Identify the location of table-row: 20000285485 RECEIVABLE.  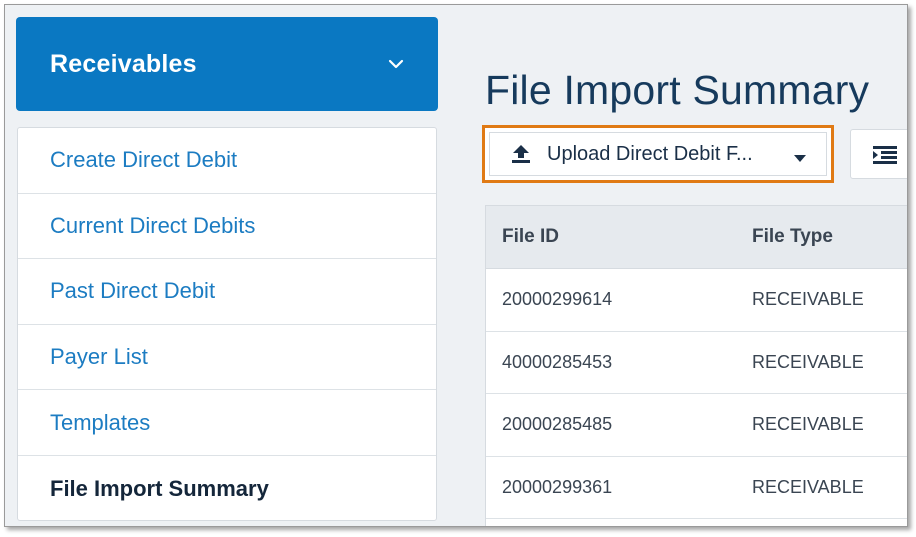
(696, 425).